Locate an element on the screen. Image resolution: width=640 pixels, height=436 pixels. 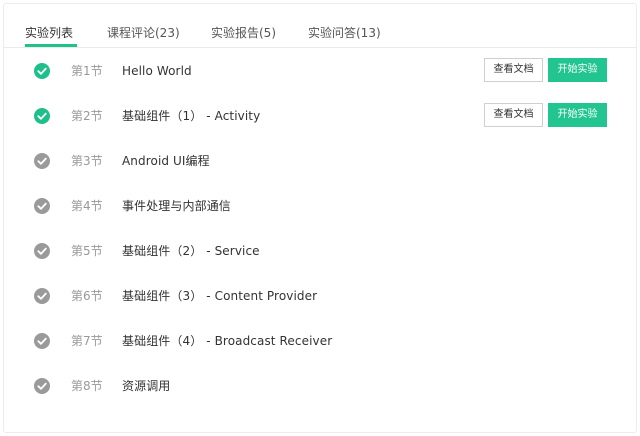
lesson-row: 第1节 Hello World 查看文档 开始实验 is located at coordinates (320, 70).